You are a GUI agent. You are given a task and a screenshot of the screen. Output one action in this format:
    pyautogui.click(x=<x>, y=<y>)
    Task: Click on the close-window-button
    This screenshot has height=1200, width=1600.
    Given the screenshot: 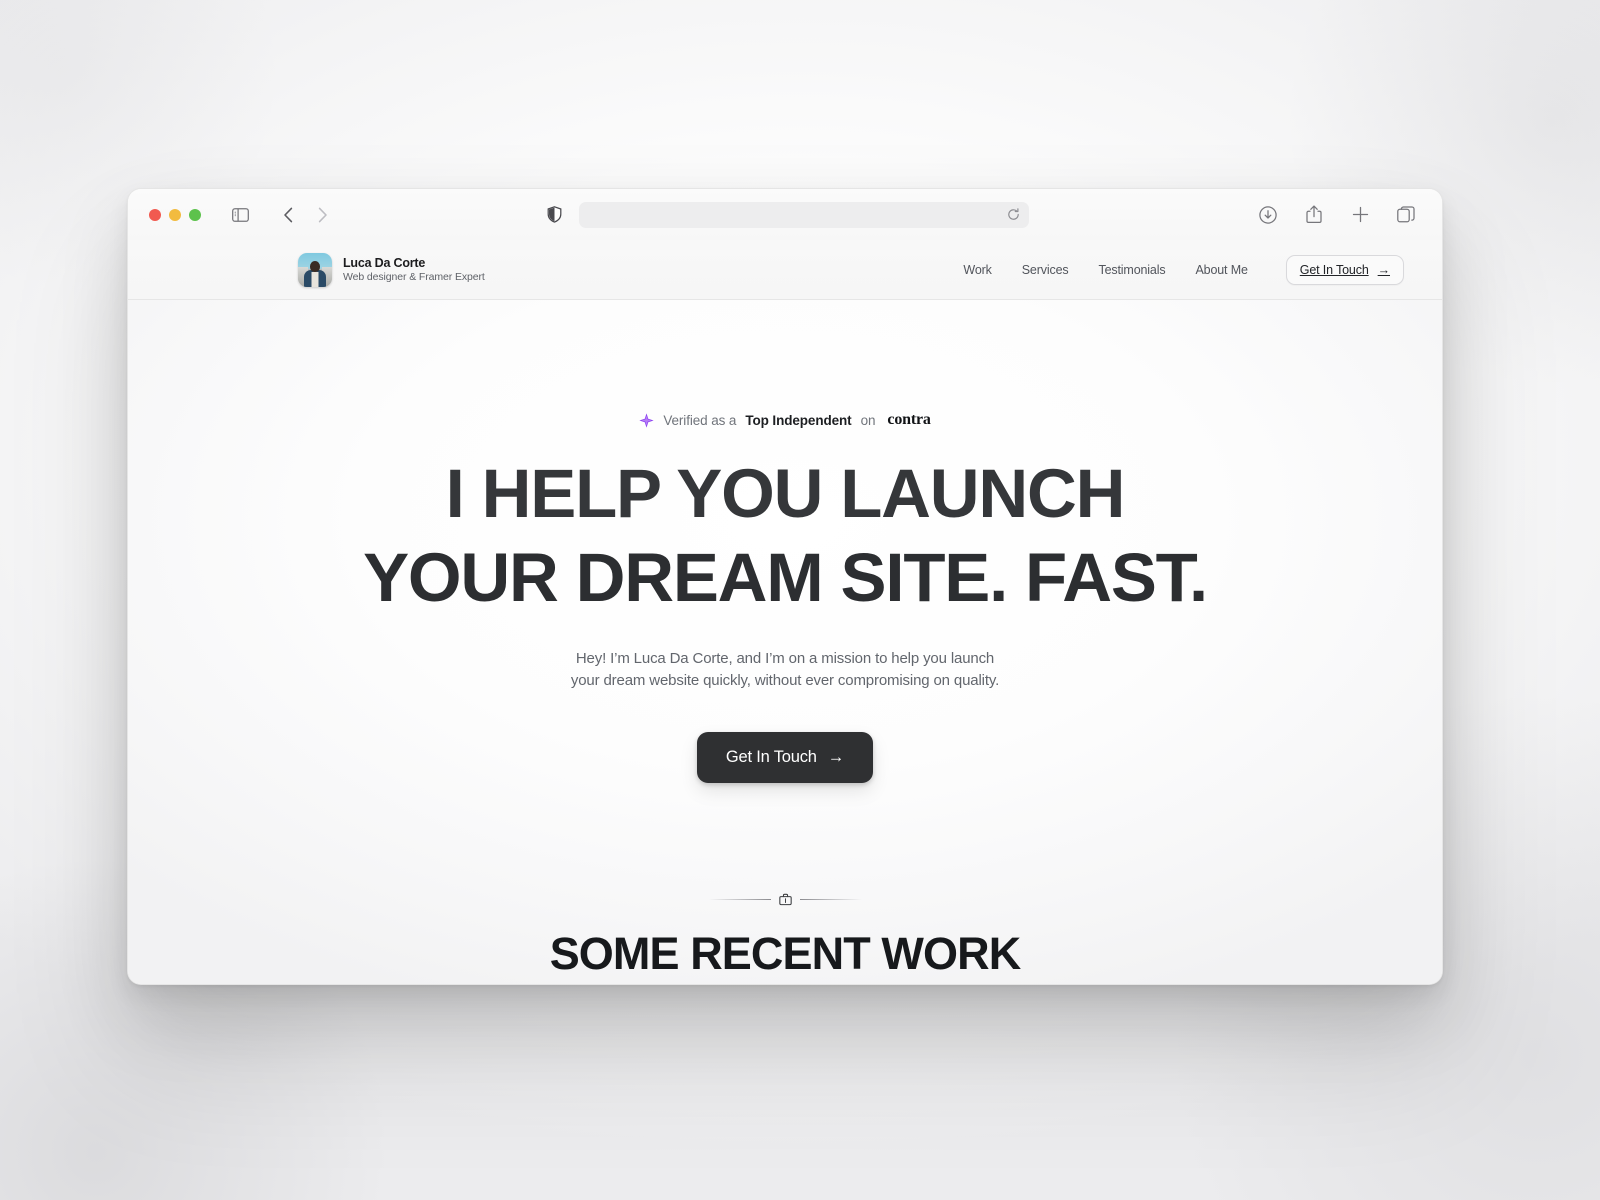 What is the action you would take?
    pyautogui.click(x=155, y=214)
    